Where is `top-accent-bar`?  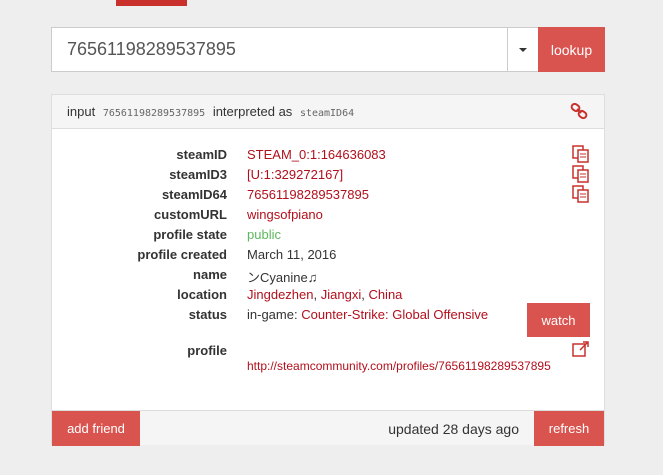 top-accent-bar is located at coordinates (151, 3).